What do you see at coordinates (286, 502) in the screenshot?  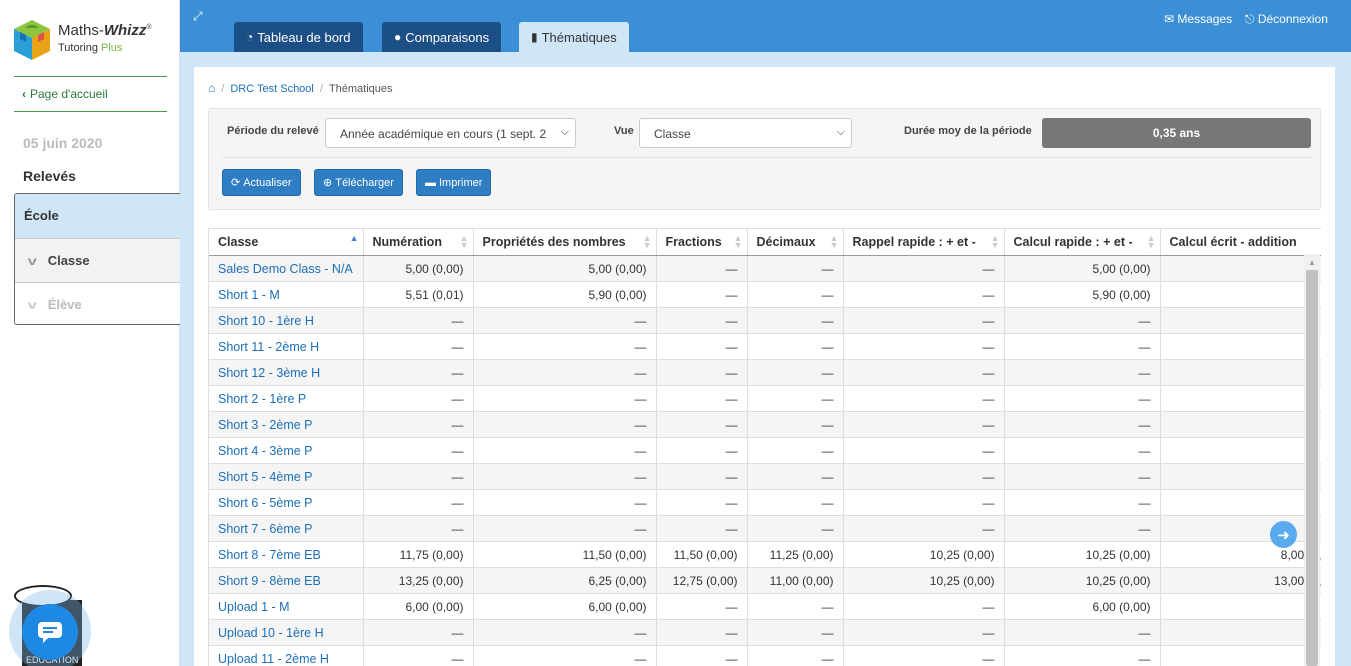 I see `class-link: Short 6 - 5ème P` at bounding box center [286, 502].